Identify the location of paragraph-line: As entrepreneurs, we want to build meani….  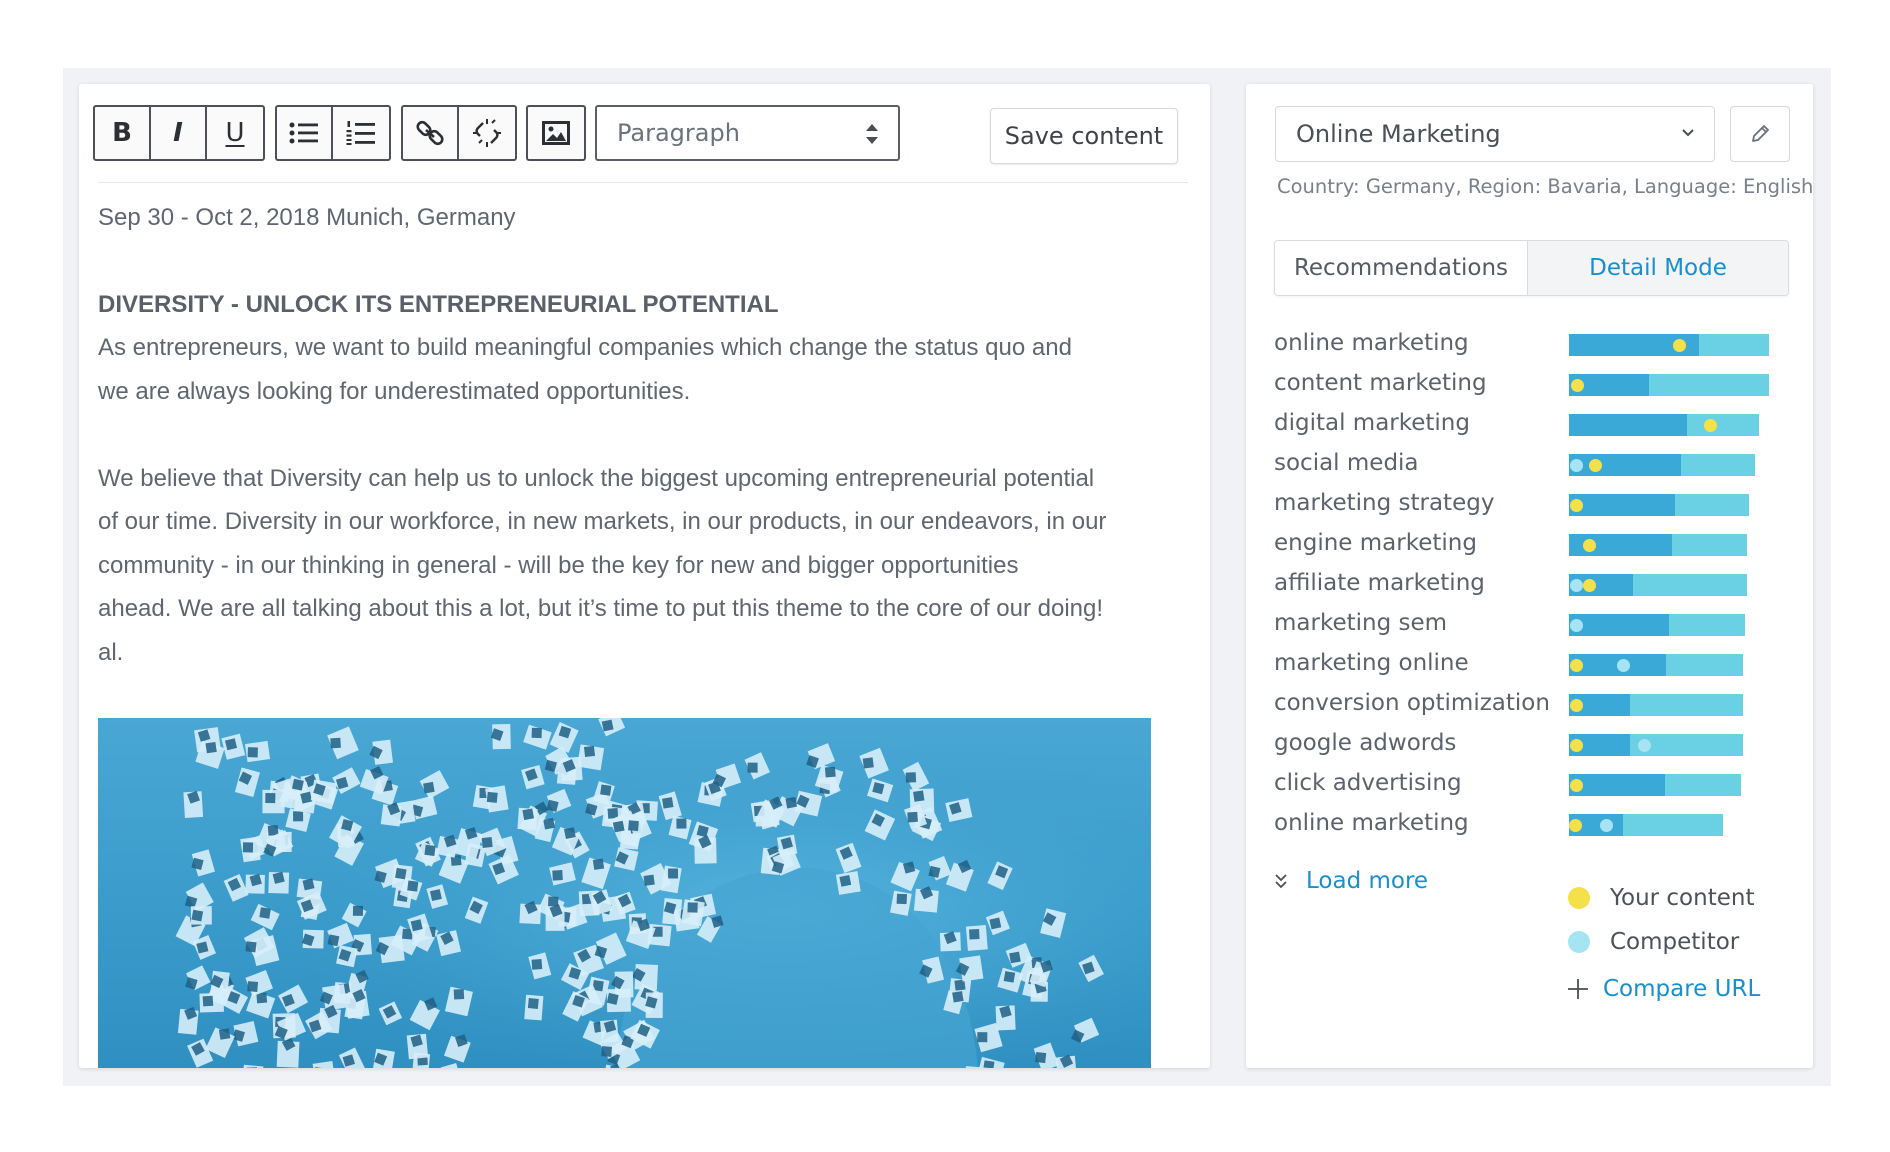
(585, 347).